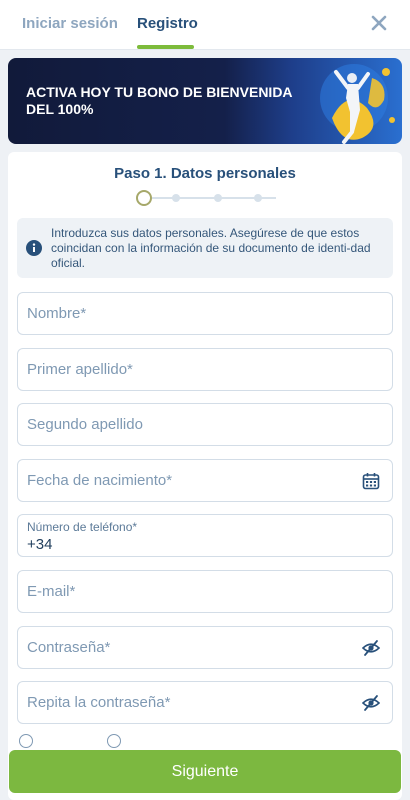 This screenshot has width=410, height=800. Describe the element at coordinates (205, 771) in the screenshot. I see `next-button: Siguiente` at that location.